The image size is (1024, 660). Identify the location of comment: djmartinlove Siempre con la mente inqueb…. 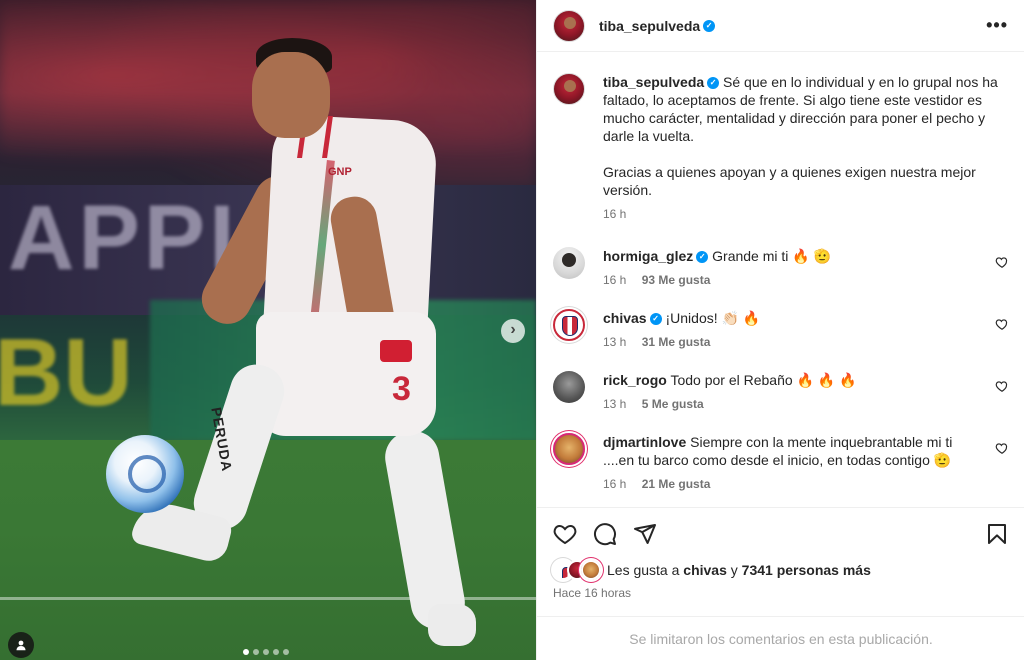
(781, 462).